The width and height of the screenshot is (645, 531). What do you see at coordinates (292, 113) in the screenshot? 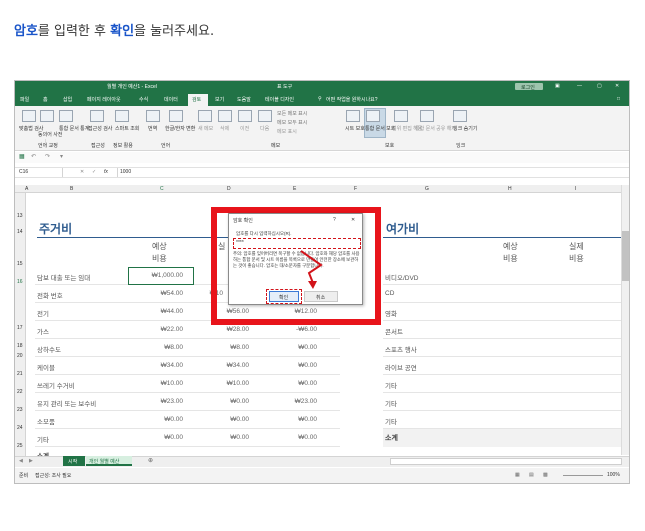
I see `show-all-comments-option: 모든 메모 표시` at bounding box center [292, 113].